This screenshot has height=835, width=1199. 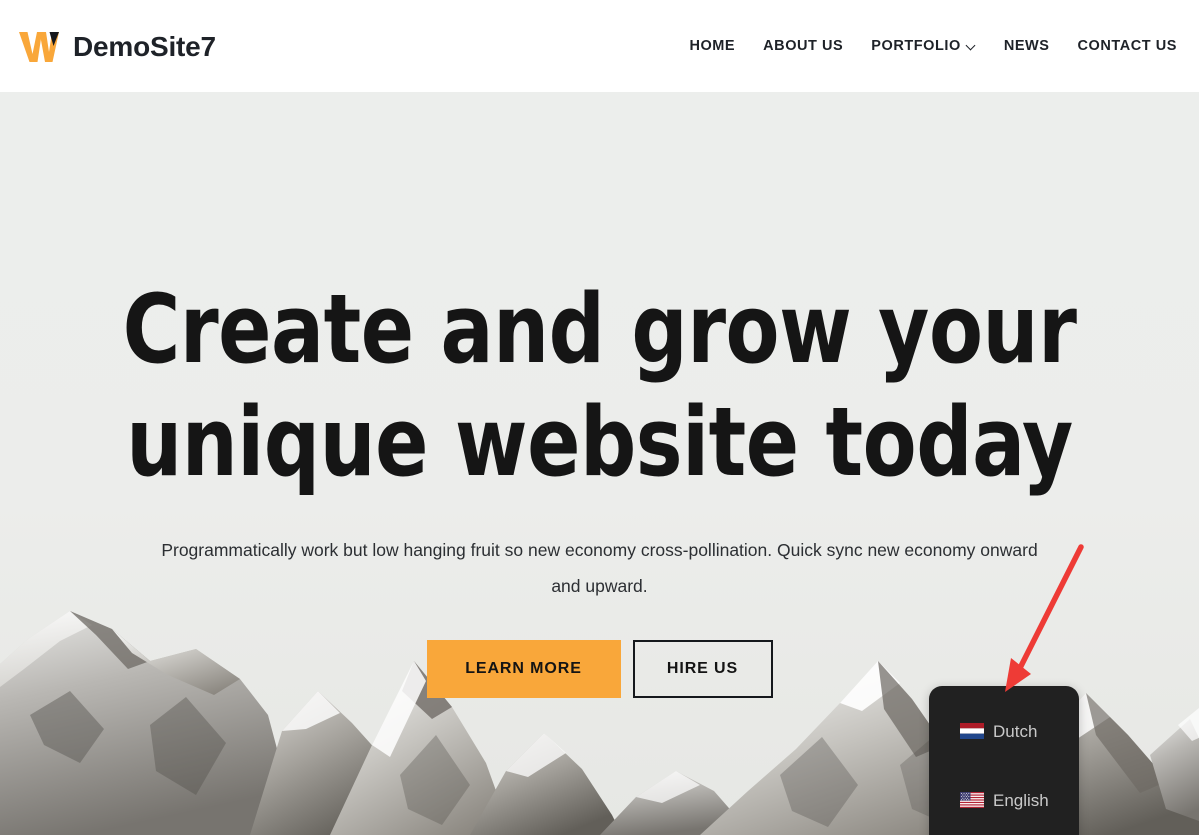 I want to click on hire-us-button: HIRE US, so click(x=702, y=669).